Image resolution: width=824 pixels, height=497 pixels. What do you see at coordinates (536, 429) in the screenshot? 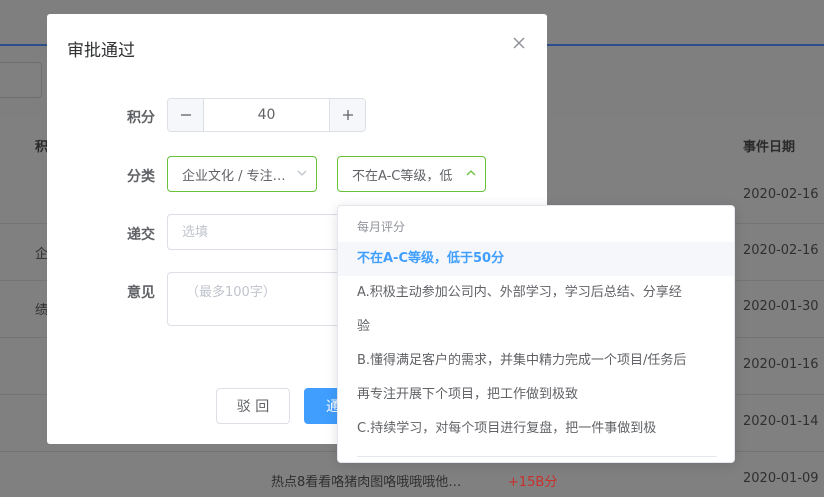
I see `option-item: C.持续学习，对每个项目进行复盘，把一件事做到极` at bounding box center [536, 429].